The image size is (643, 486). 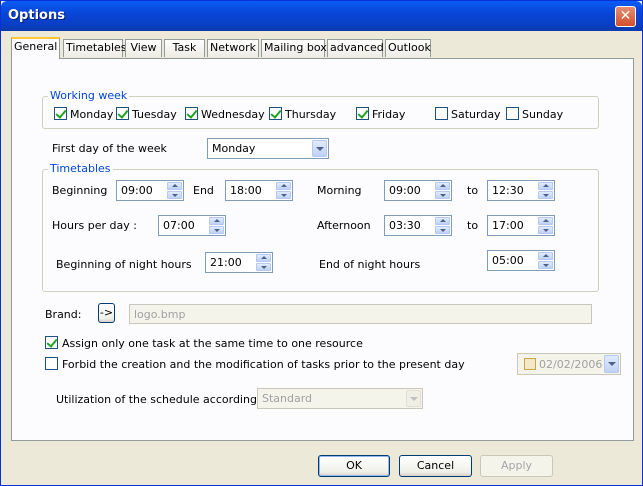 What do you see at coordinates (339, 190) in the screenshot?
I see `morning-label: Morning` at bounding box center [339, 190].